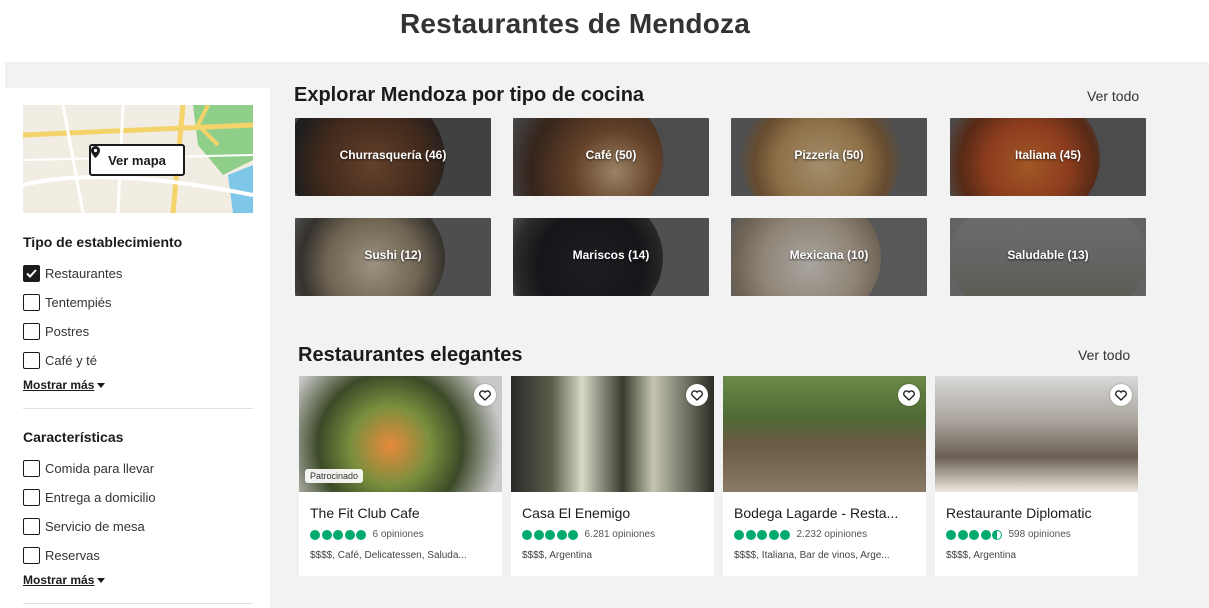 The height and width of the screenshot is (608, 1209). What do you see at coordinates (997, 534) in the screenshot?
I see `rating-half-bubble-icon` at bounding box center [997, 534].